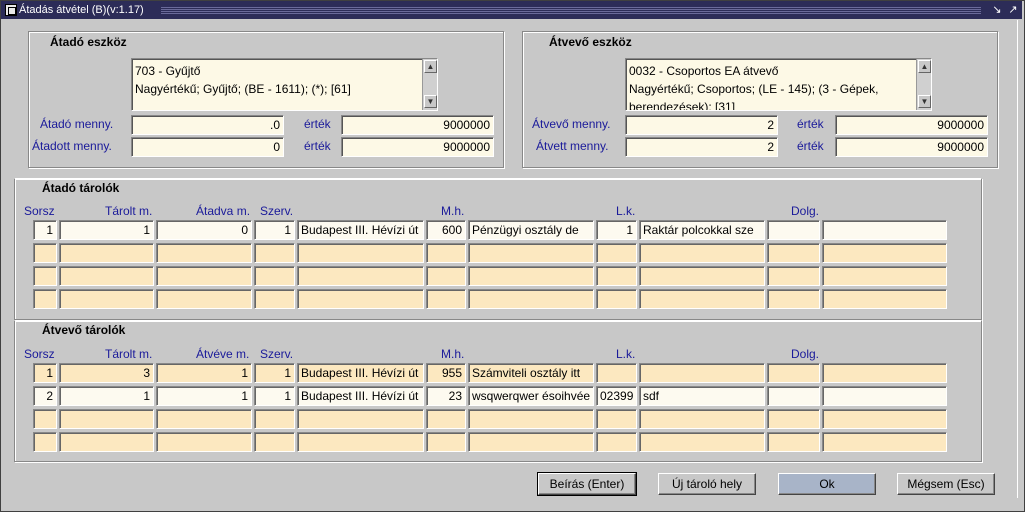  Describe the element at coordinates (204, 230) in the screenshot. I see `table-cell: 0` at that location.